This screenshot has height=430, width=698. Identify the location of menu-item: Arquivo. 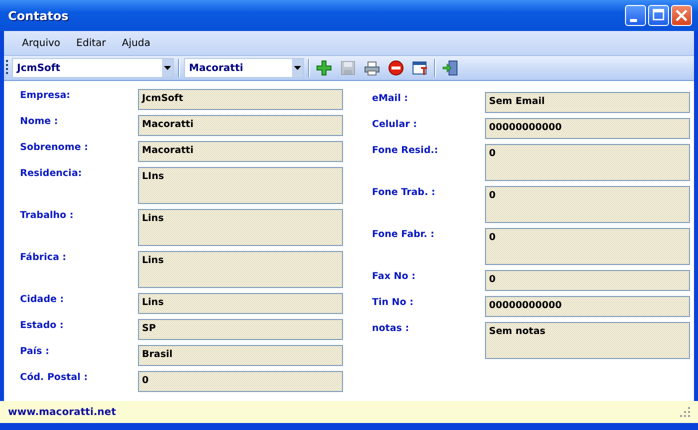
(41, 43).